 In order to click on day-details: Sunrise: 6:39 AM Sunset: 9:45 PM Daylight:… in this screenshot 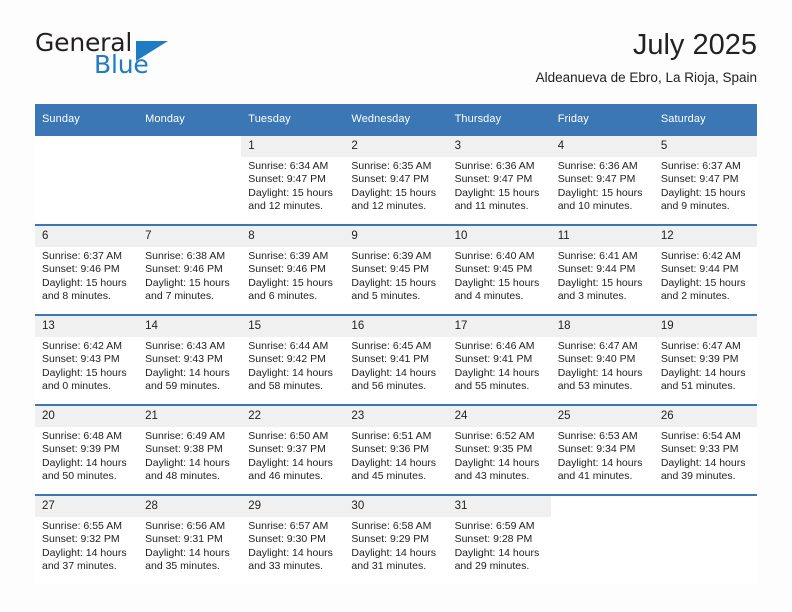, I will do `click(395, 275)`.